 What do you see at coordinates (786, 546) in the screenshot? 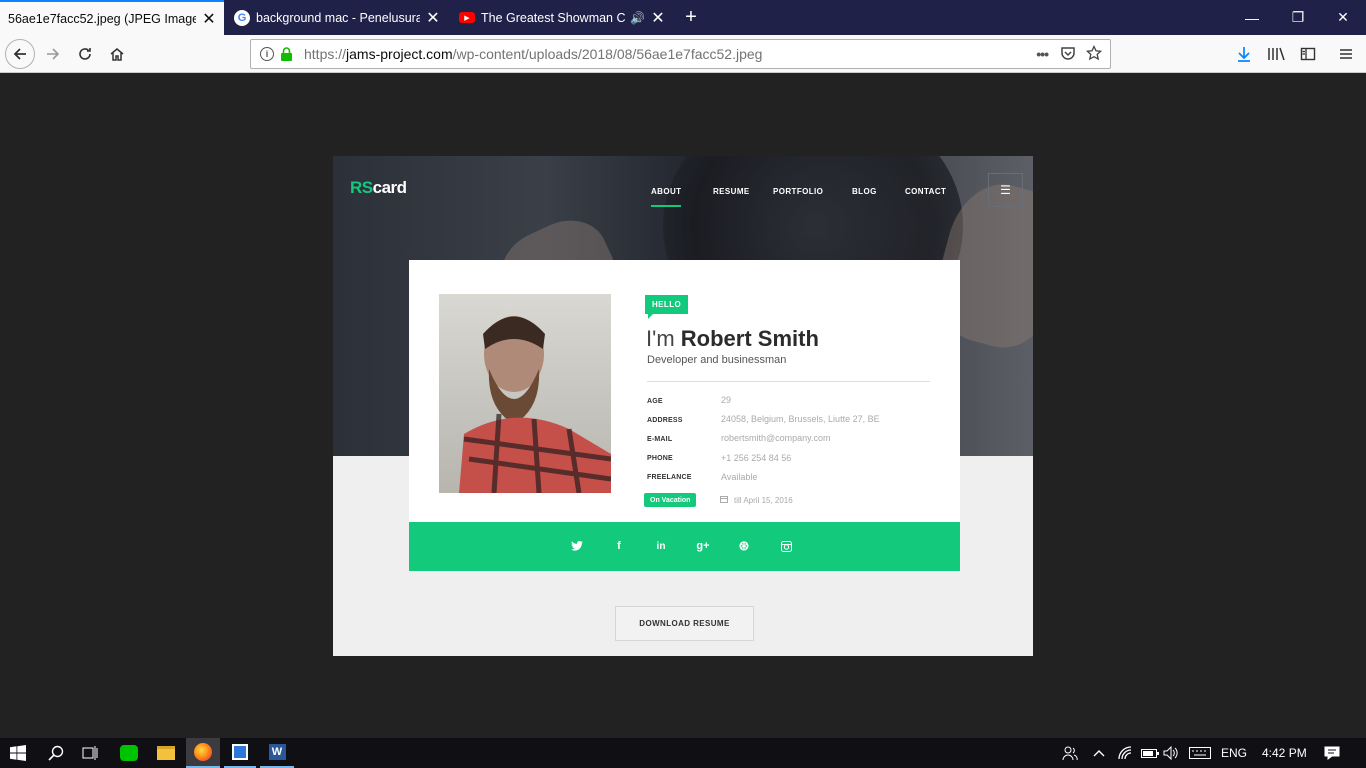
I see `instagram-icon` at bounding box center [786, 546].